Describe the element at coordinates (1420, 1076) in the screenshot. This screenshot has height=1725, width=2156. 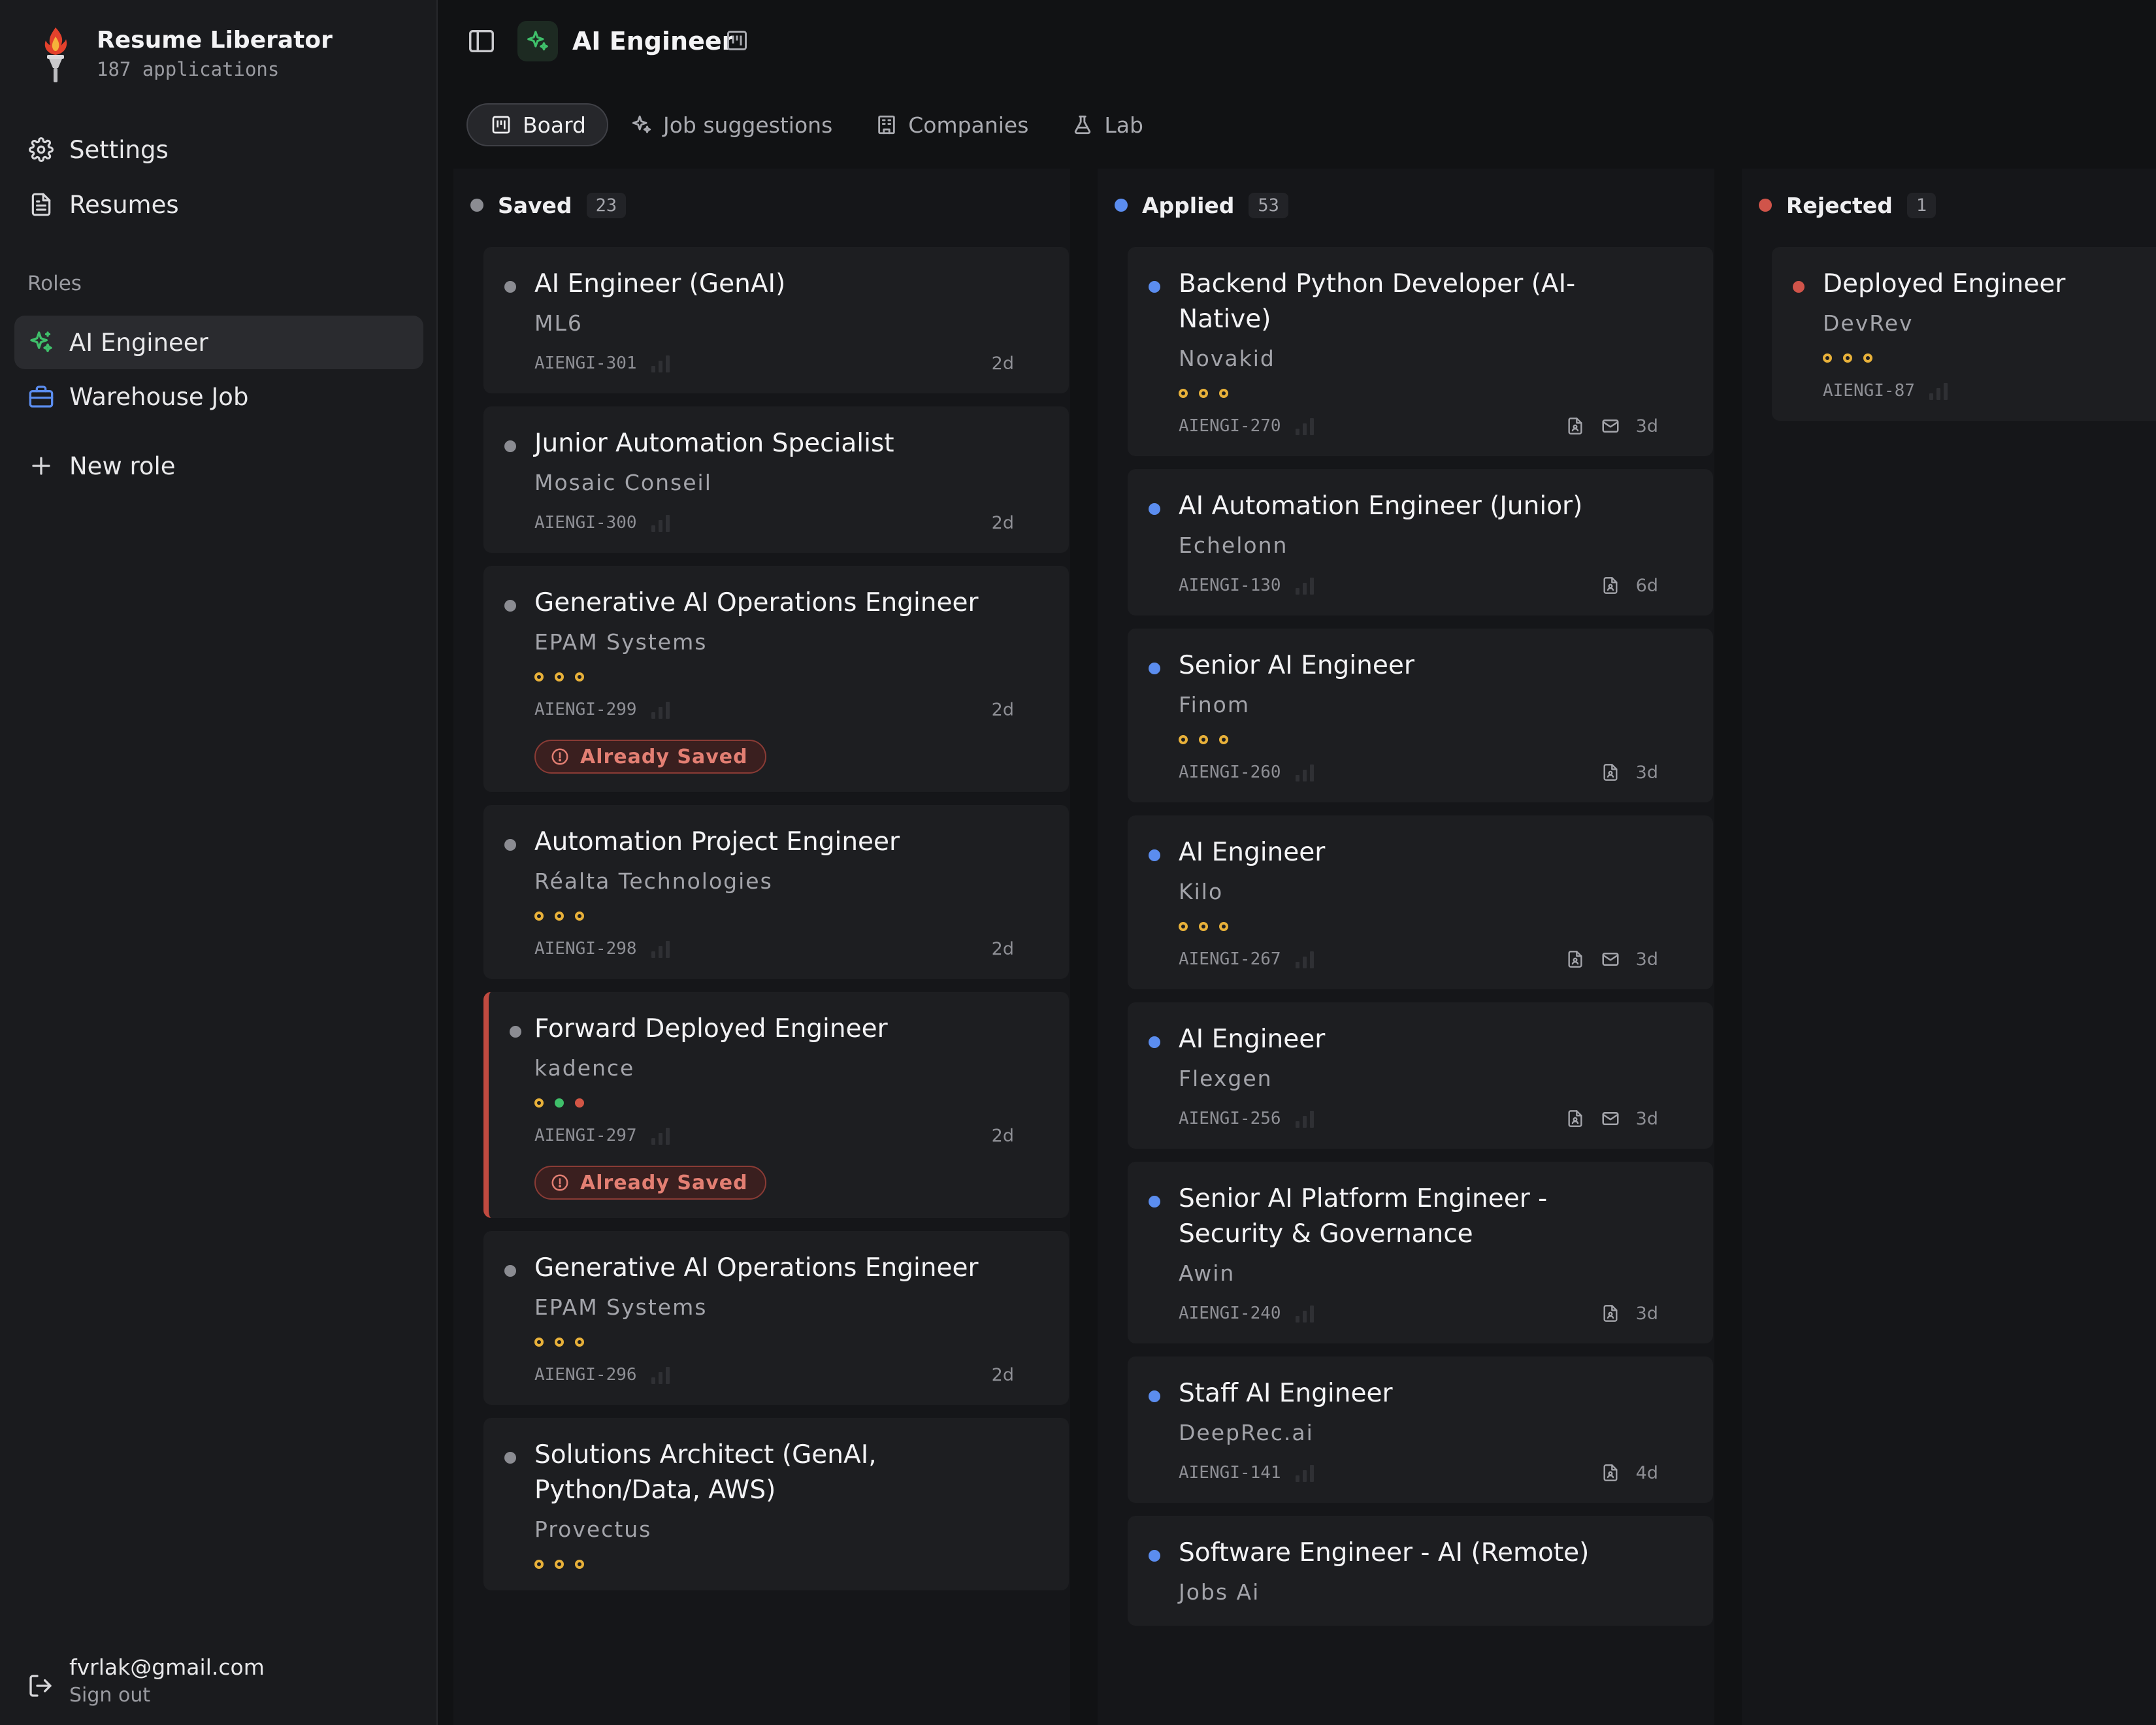
I see `job-card: AI Engineer Flexgen AIENGI-256 3d` at that location.